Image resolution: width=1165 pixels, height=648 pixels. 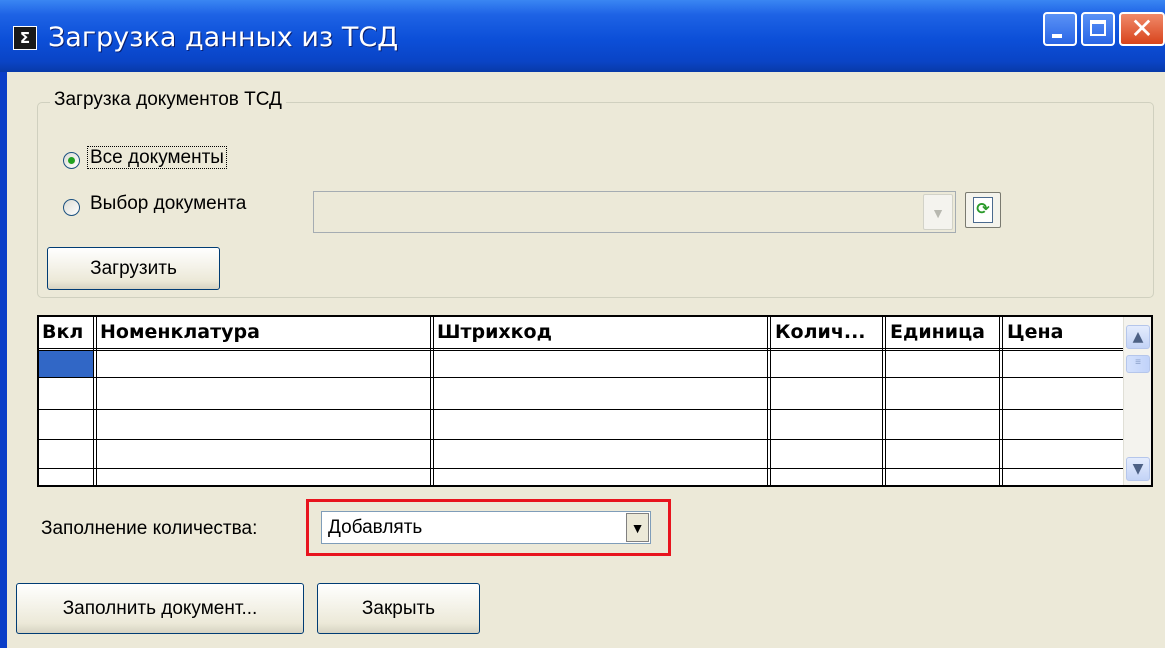 What do you see at coordinates (25, 38) in the screenshot?
I see `sigma-app-icon: Σ` at bounding box center [25, 38].